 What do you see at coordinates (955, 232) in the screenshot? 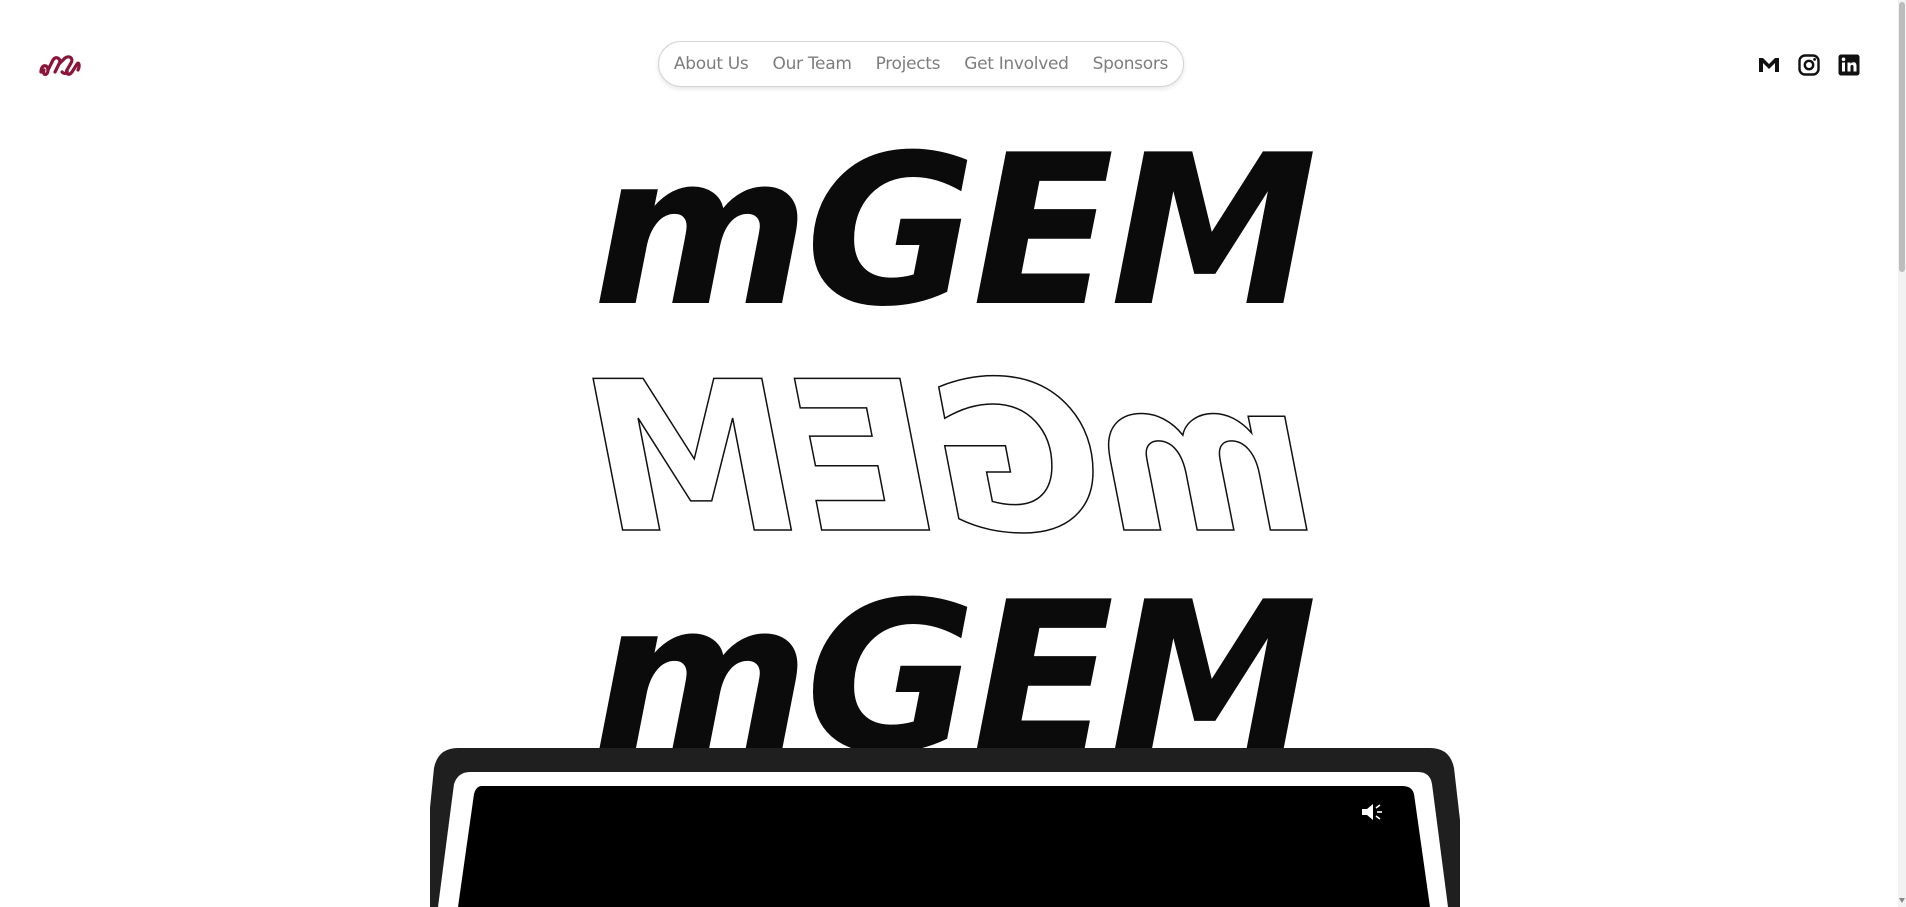
I see `hero-title-line-1: mGEM` at bounding box center [955, 232].